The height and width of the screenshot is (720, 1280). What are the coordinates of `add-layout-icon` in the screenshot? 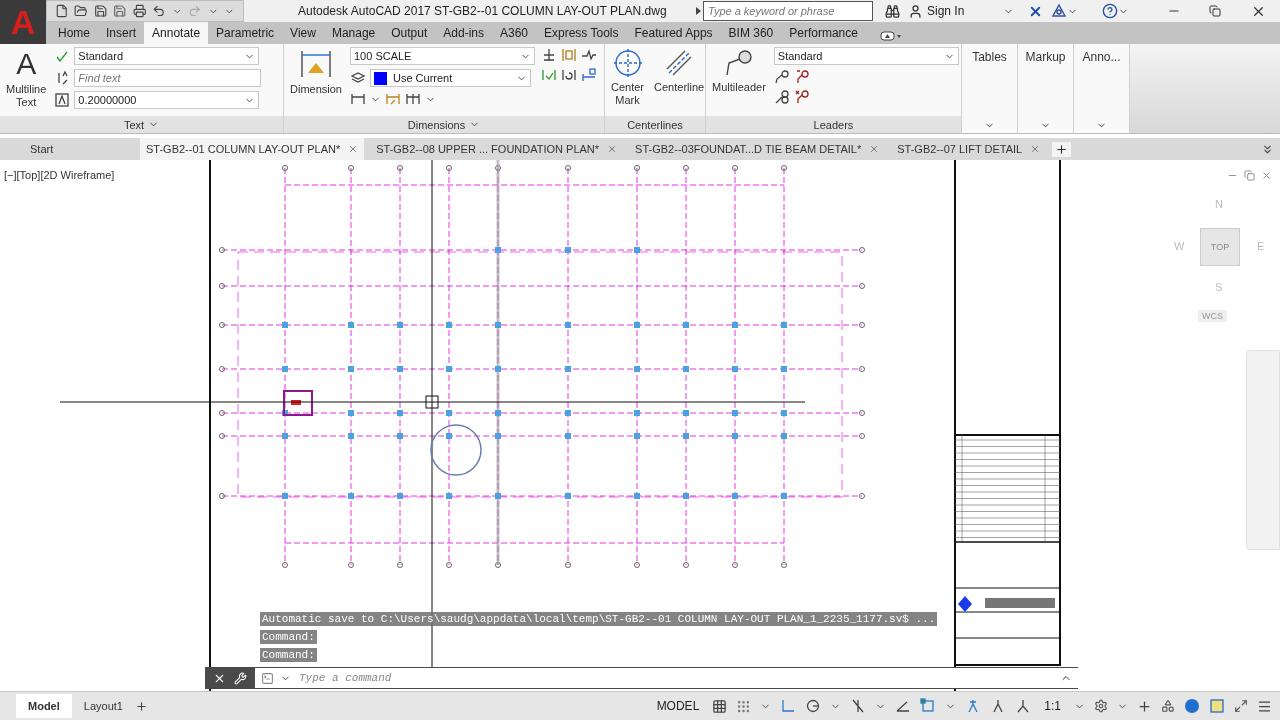 It's located at (141, 706).